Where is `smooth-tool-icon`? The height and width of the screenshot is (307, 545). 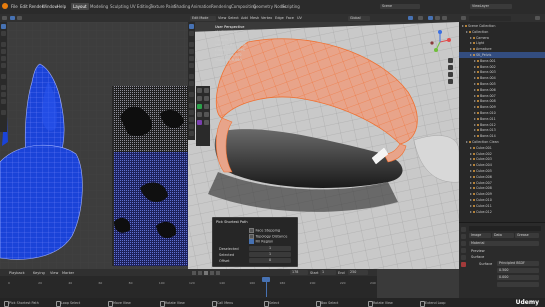 smooth-tool-icon is located at coordinates (199, 98).